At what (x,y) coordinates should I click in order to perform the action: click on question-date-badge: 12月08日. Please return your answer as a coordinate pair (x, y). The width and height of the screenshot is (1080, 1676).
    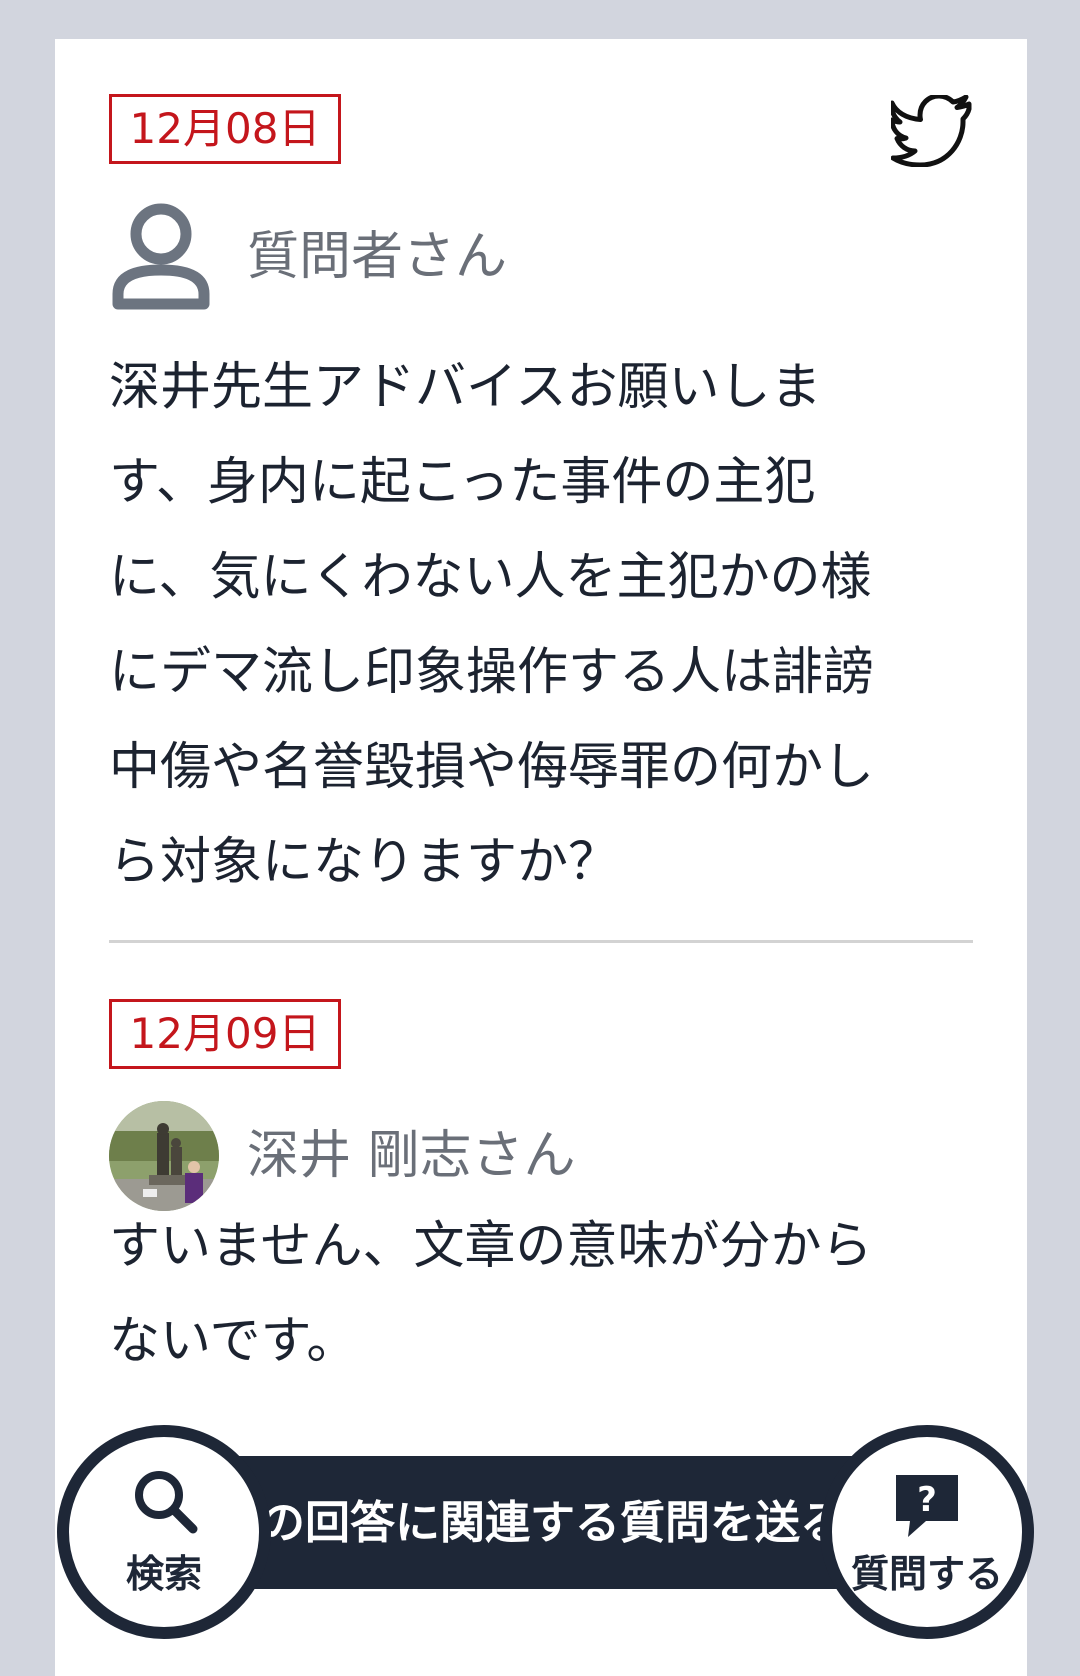
    Looking at the image, I should click on (225, 129).